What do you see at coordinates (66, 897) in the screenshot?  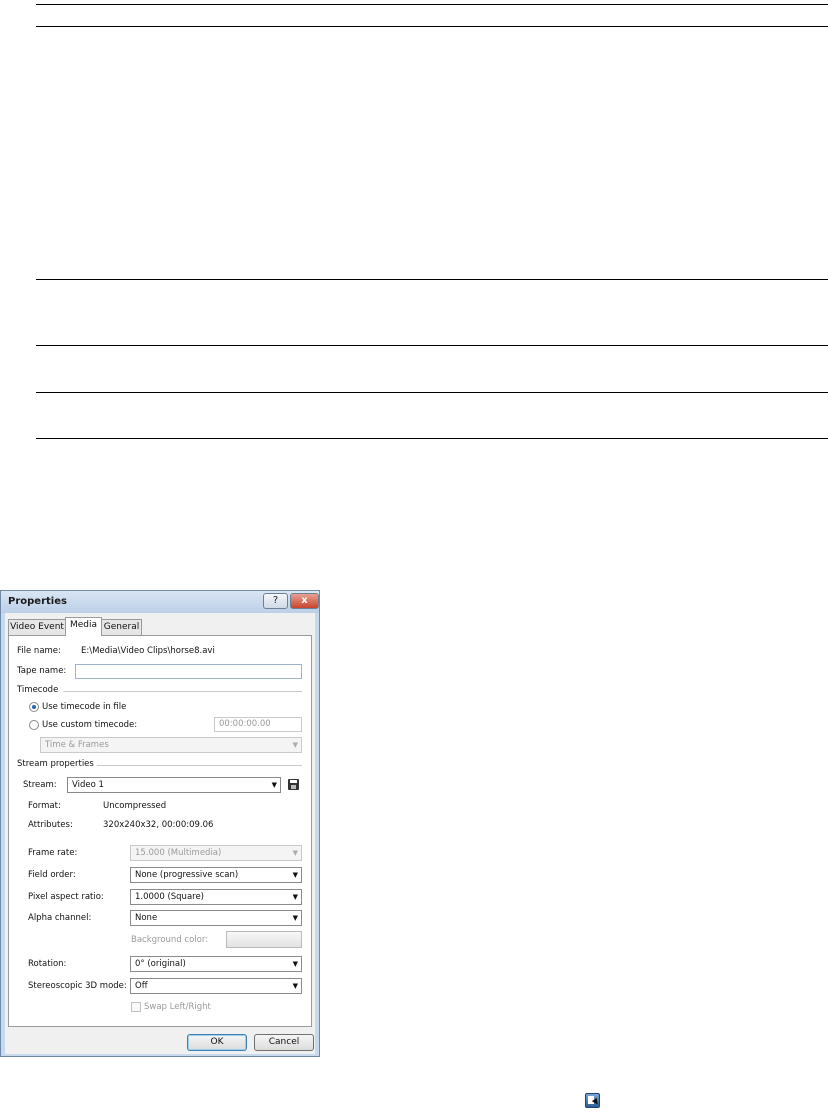 I see `pixel-aspect-label: Pixel aspect ratio:` at bounding box center [66, 897].